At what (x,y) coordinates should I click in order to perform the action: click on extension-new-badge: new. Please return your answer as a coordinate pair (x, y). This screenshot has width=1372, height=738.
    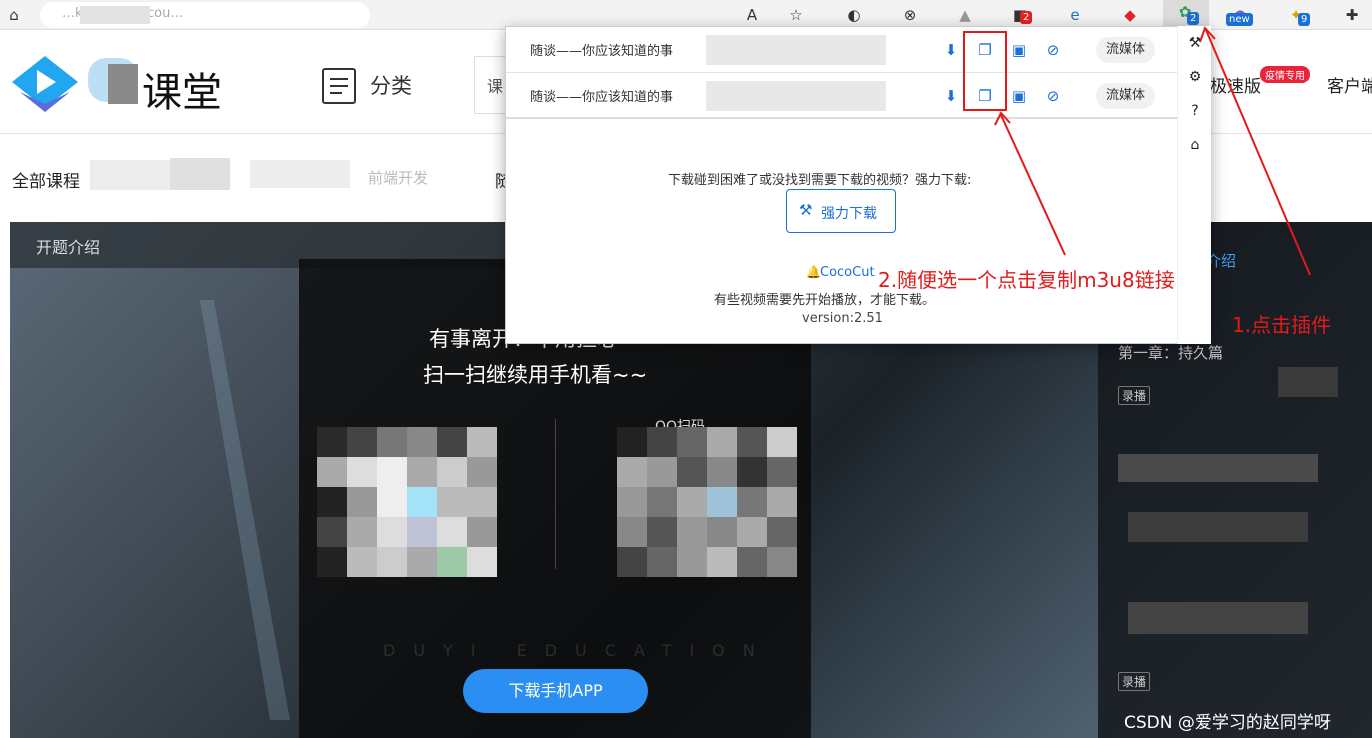
    Looking at the image, I should click on (1239, 19).